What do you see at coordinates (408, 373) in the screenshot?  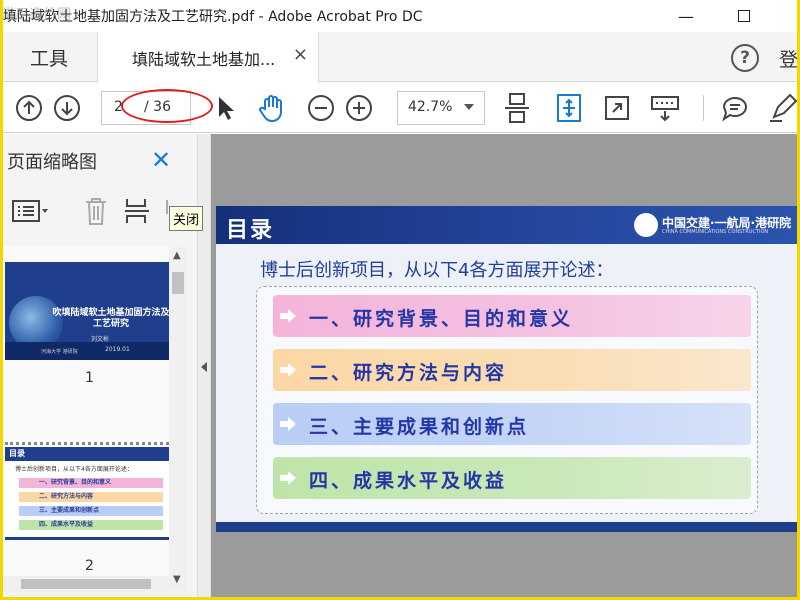 I see `contents-item-text: 二、研究方法与内容` at bounding box center [408, 373].